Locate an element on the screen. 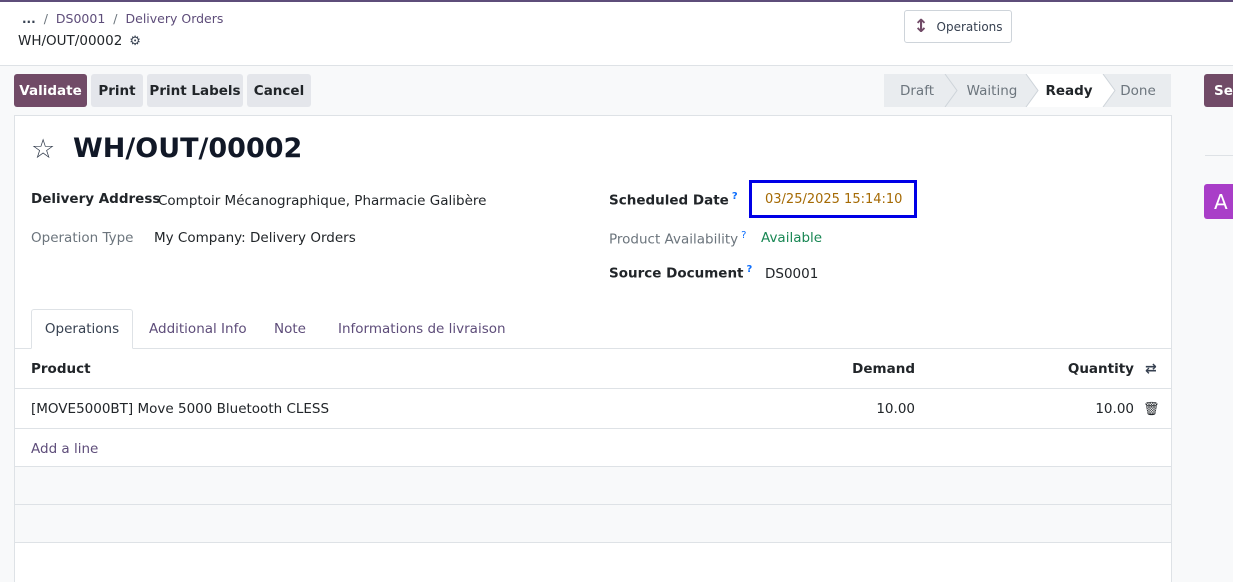 The image size is (1233, 582). operations-smart-button: ↕ Operations is located at coordinates (958, 26).